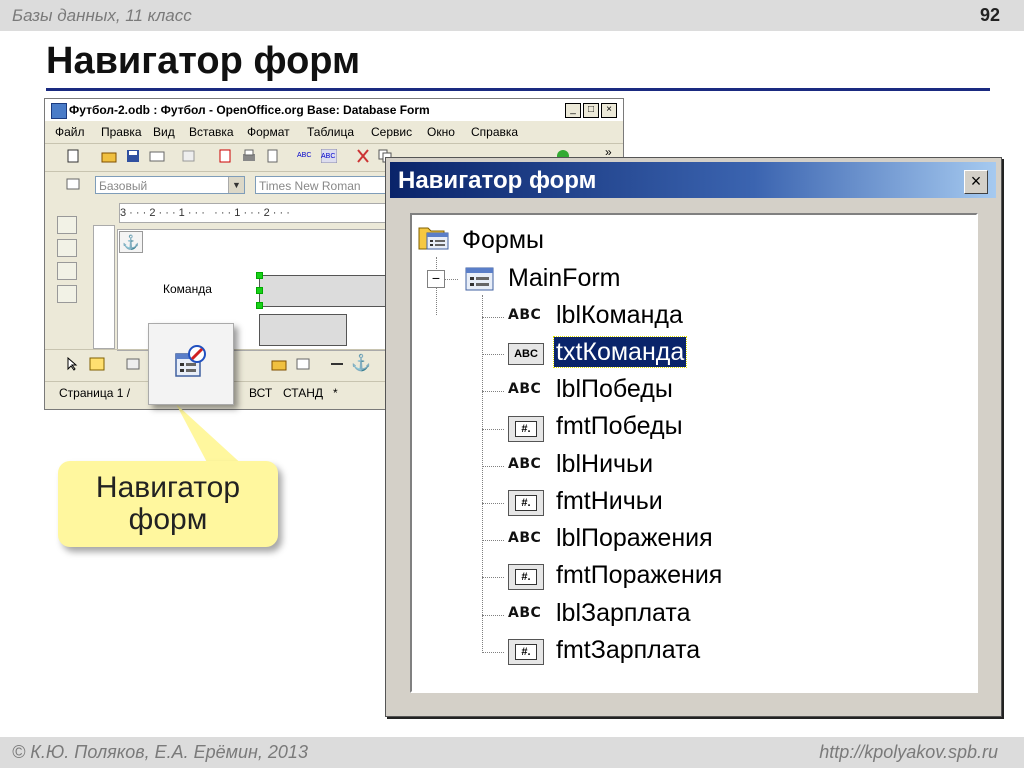  Describe the element at coordinates (989, 15) in the screenshot. I see `page-number: 92` at that location.